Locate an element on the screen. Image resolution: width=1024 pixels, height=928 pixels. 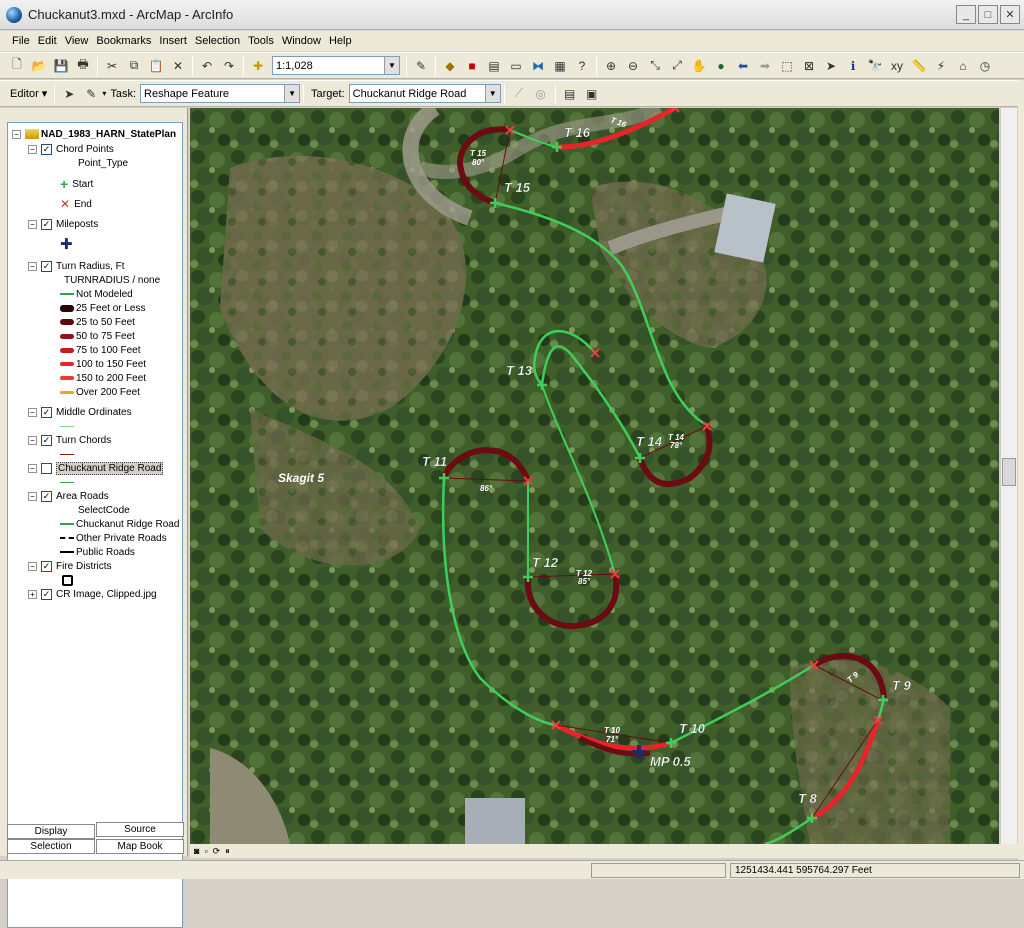
layer-area-roads: − ✓ Area Roads is located at coordinates (68, 496).